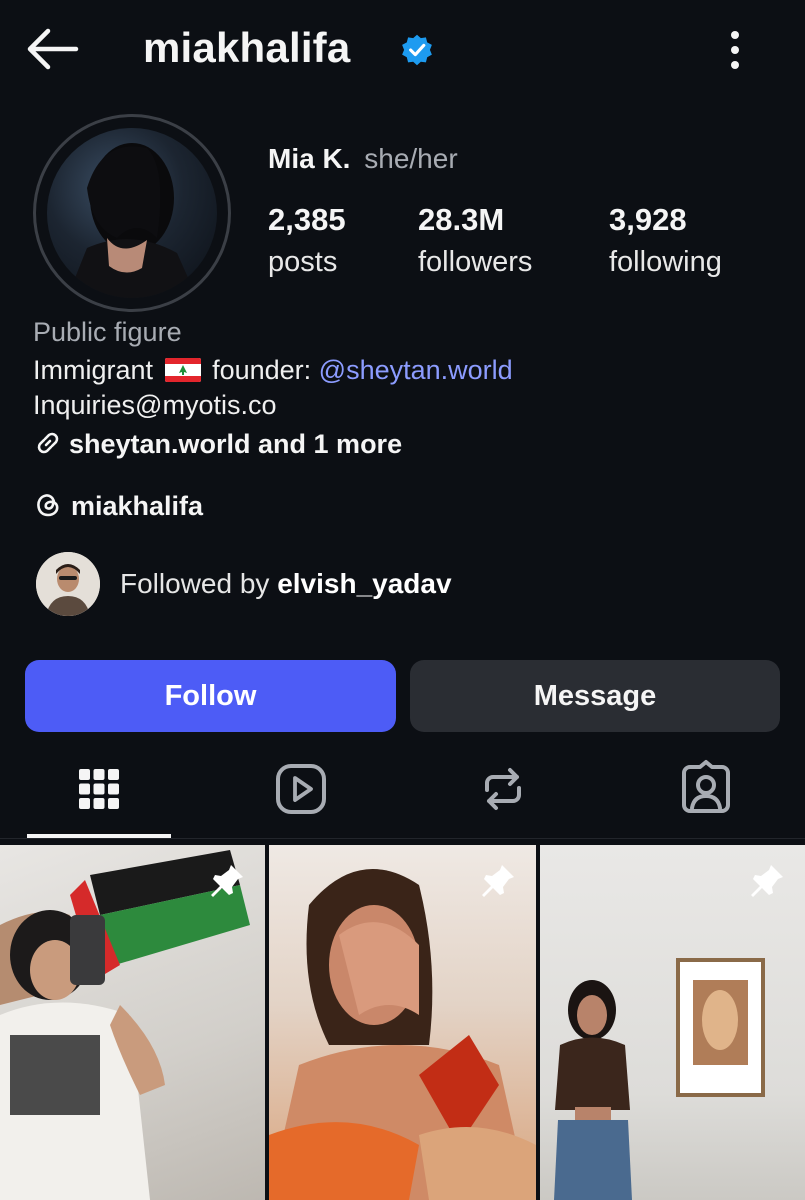 This screenshot has width=805, height=1200. I want to click on followed-by-avatar-image, so click(68, 584).